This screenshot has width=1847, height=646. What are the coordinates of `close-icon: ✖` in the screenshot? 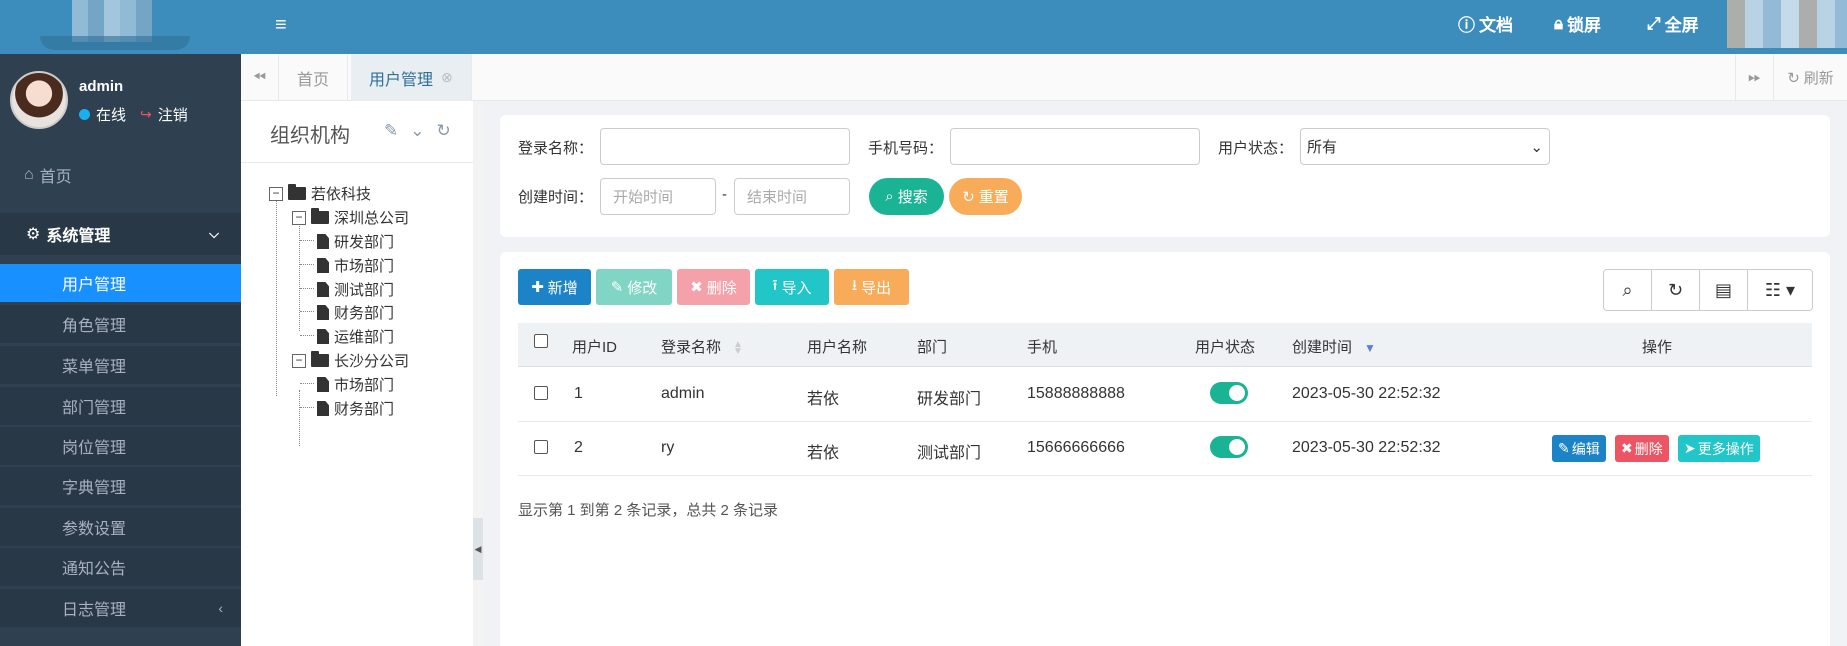 It's located at (1627, 448).